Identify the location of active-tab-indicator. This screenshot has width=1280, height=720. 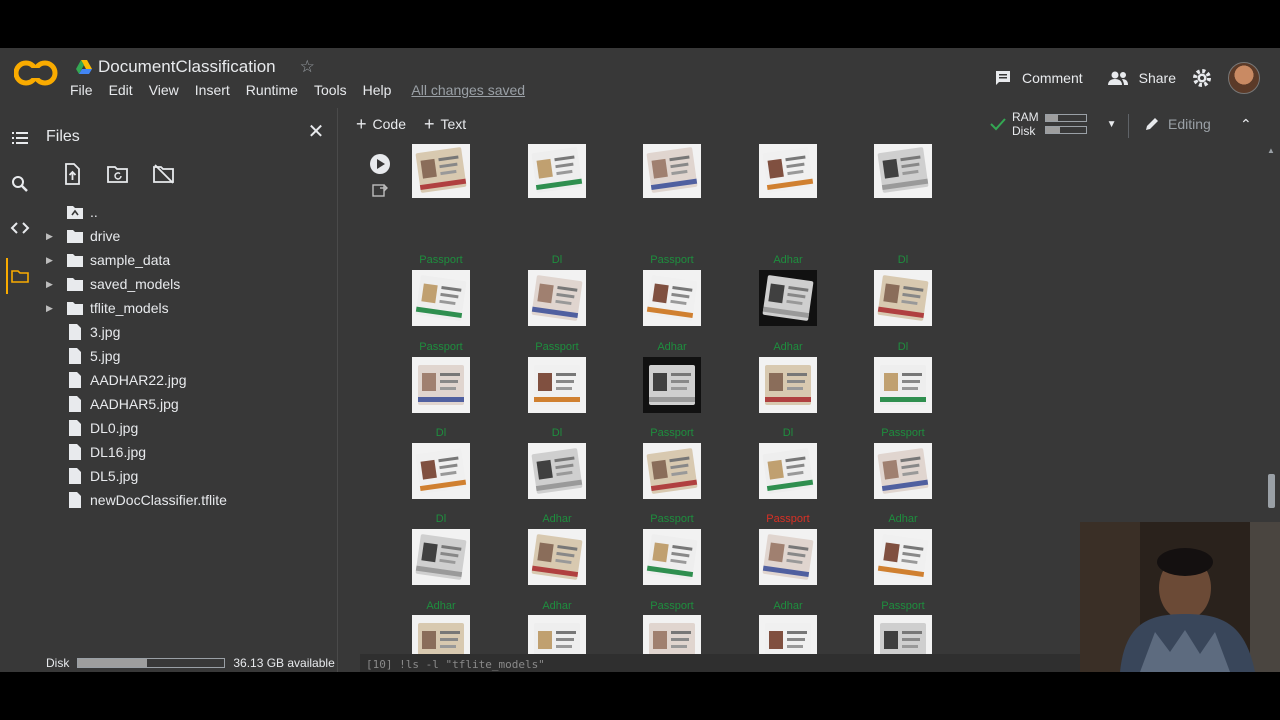
(7, 276).